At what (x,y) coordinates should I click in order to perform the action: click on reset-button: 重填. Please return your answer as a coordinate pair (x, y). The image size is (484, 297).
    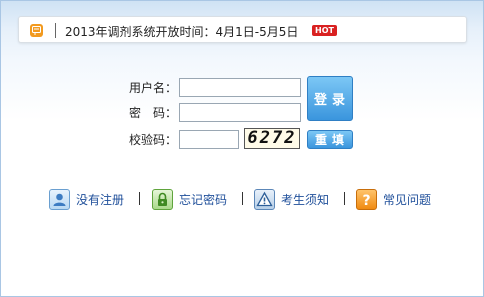
    Looking at the image, I should click on (330, 139).